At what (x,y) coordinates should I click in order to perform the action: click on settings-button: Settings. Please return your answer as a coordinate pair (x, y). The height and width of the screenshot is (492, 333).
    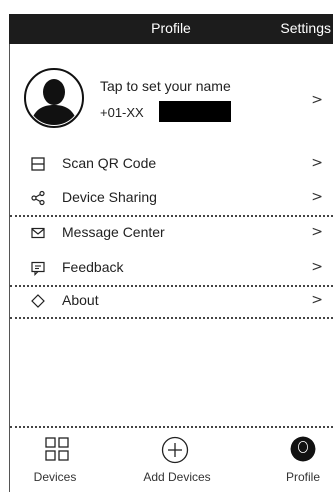
    Looking at the image, I should click on (305, 28).